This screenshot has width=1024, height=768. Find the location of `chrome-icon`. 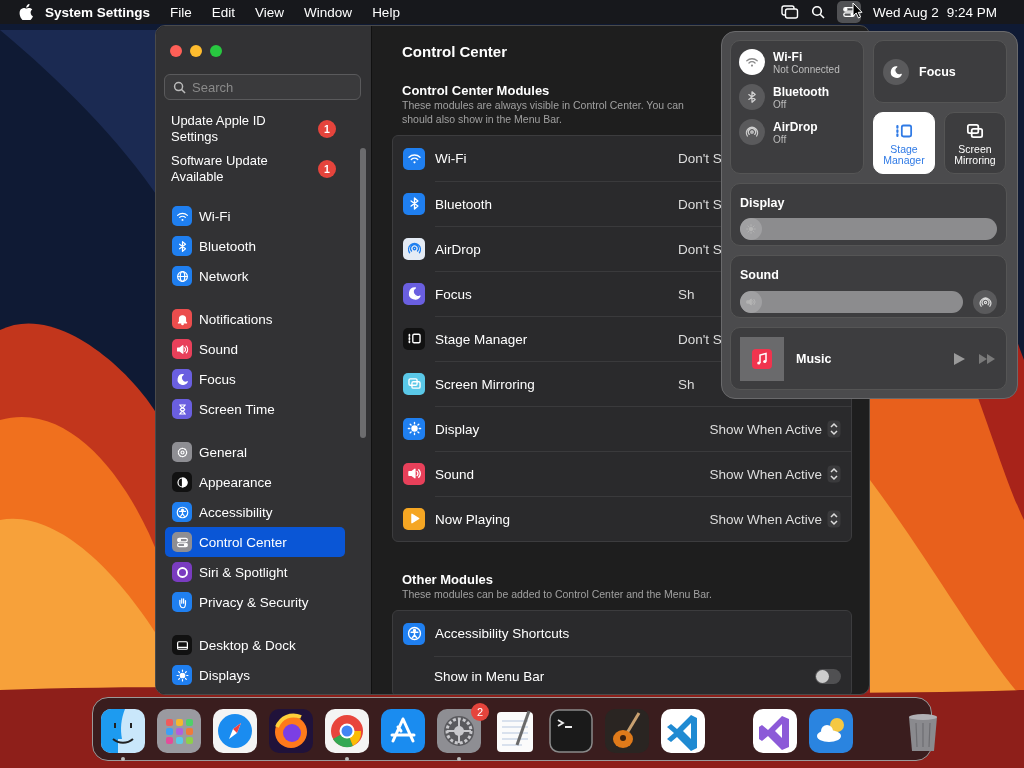

chrome-icon is located at coordinates (347, 731).